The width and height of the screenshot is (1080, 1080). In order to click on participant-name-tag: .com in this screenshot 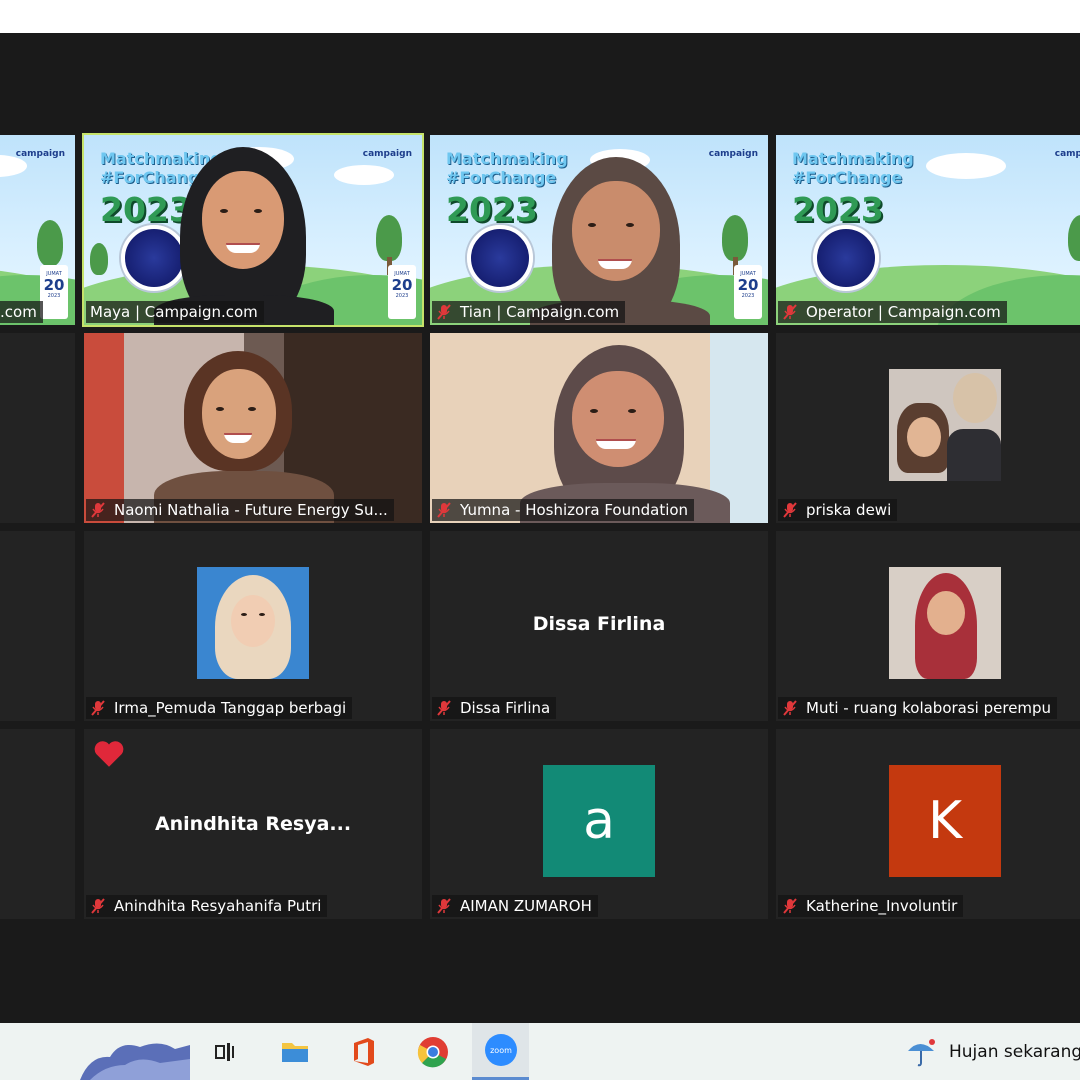, I will do `click(21, 312)`.